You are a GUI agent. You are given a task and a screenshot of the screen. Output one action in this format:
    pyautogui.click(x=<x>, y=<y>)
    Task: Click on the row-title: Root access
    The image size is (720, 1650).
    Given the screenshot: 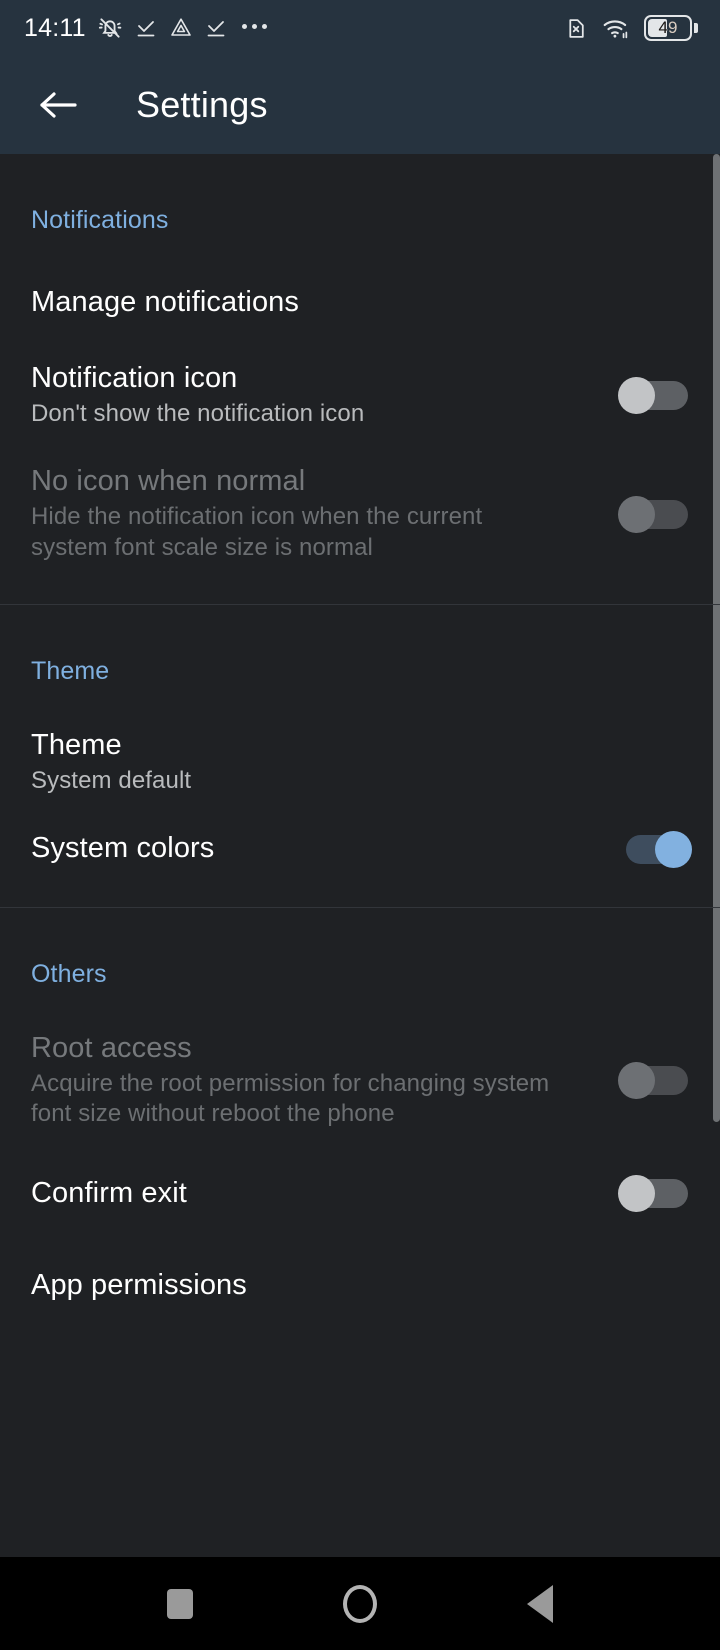 What is the action you would take?
    pyautogui.click(x=111, y=1047)
    